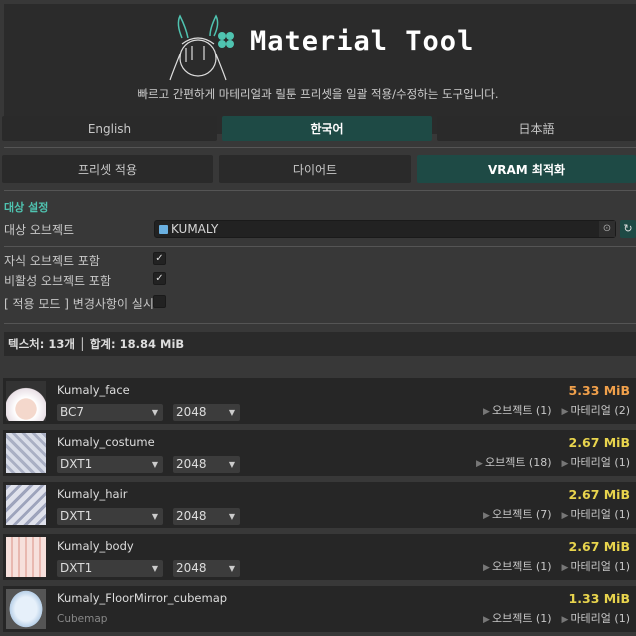 The width and height of the screenshot is (636, 636). Describe the element at coordinates (159, 301) in the screenshot. I see `apply-mode-checkbox` at that location.